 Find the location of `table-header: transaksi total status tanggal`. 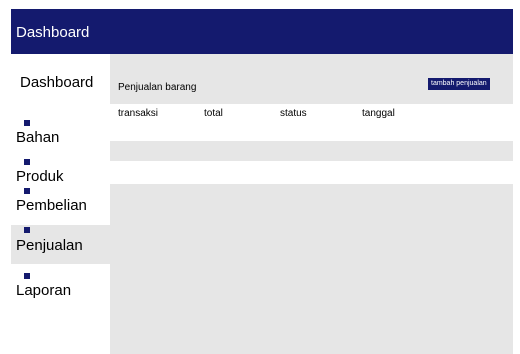

table-header: transaksi total status tanggal is located at coordinates (311, 122).